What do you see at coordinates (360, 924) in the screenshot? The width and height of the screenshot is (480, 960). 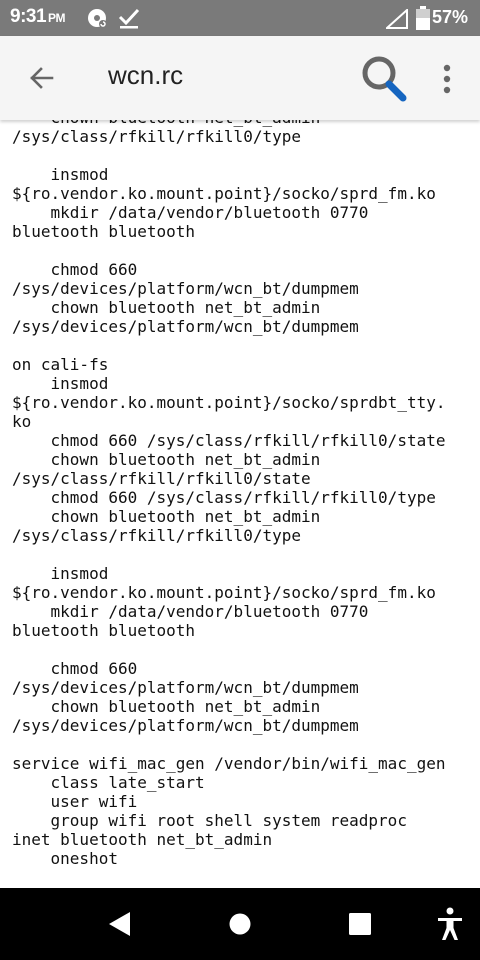 I see `recents-square-icon` at bounding box center [360, 924].